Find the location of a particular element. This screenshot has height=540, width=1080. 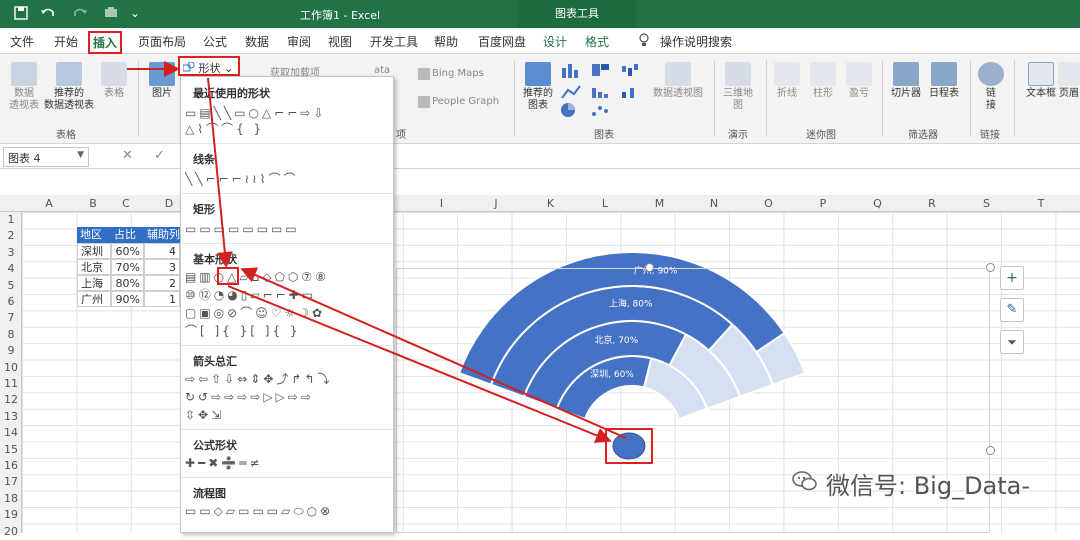

shape-row-equation: ✚━✖➗═≠ is located at coordinates (288, 463).